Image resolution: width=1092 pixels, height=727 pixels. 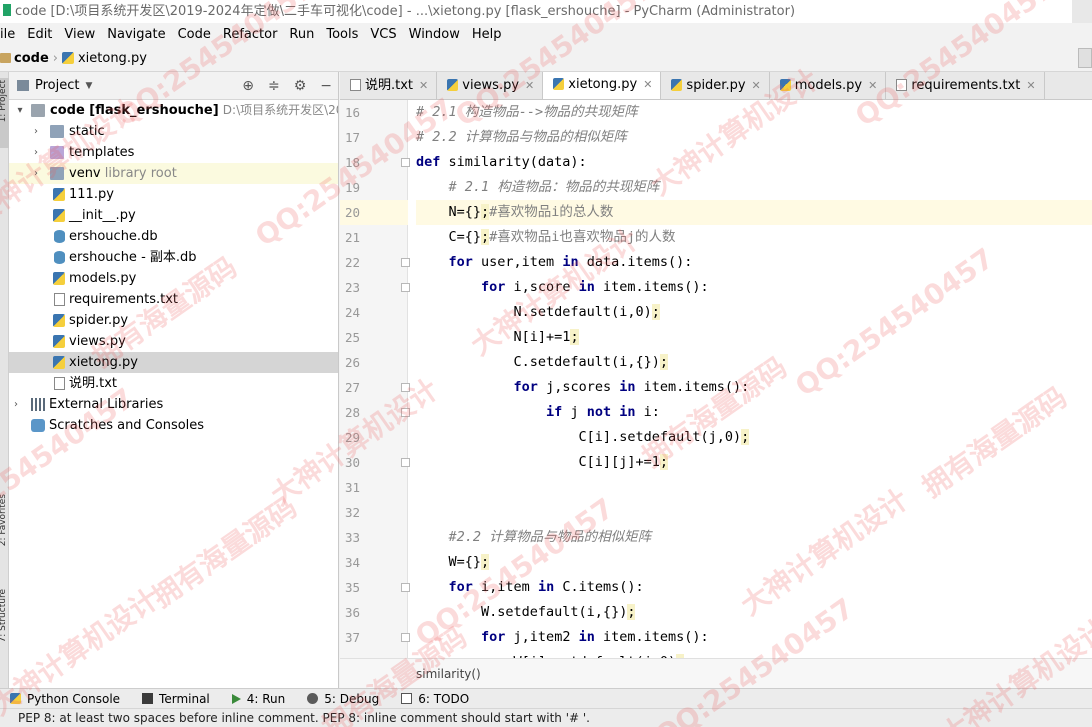 I want to click on tree-item-111-py: 111.py, so click(x=173, y=194).